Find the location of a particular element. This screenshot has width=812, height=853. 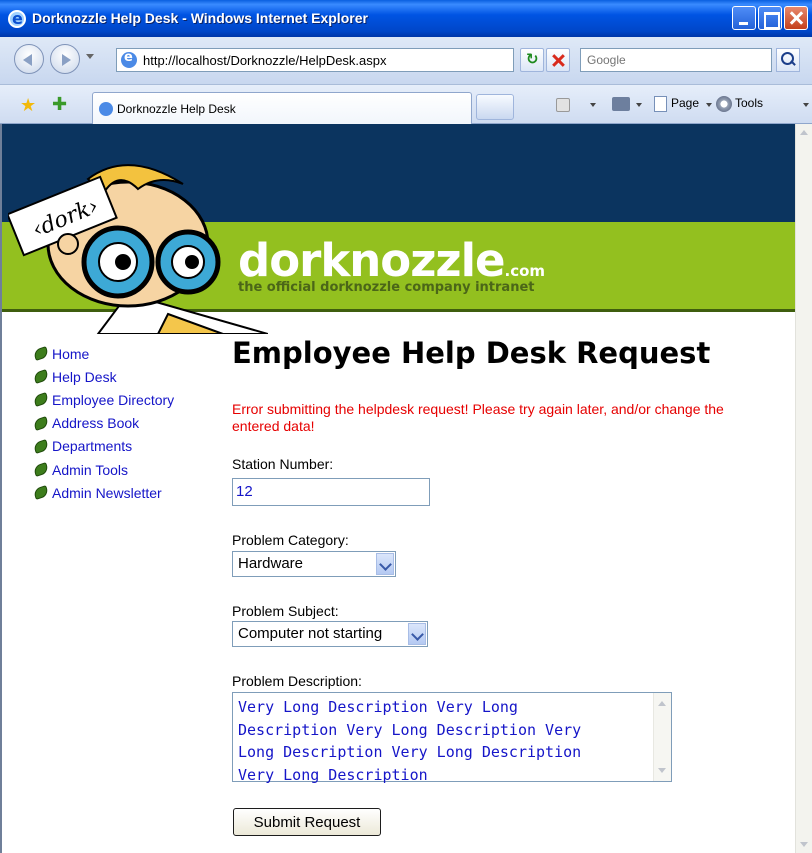

stop-button is located at coordinates (558, 60).